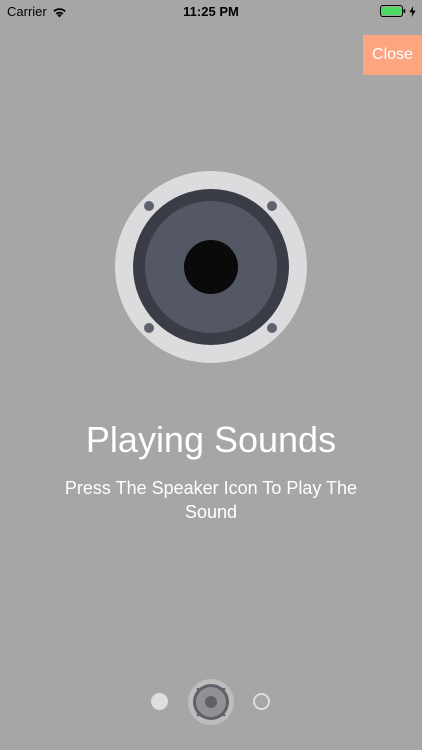 This screenshot has width=422, height=750. I want to click on speaker-screw-top-left, so click(149, 206).